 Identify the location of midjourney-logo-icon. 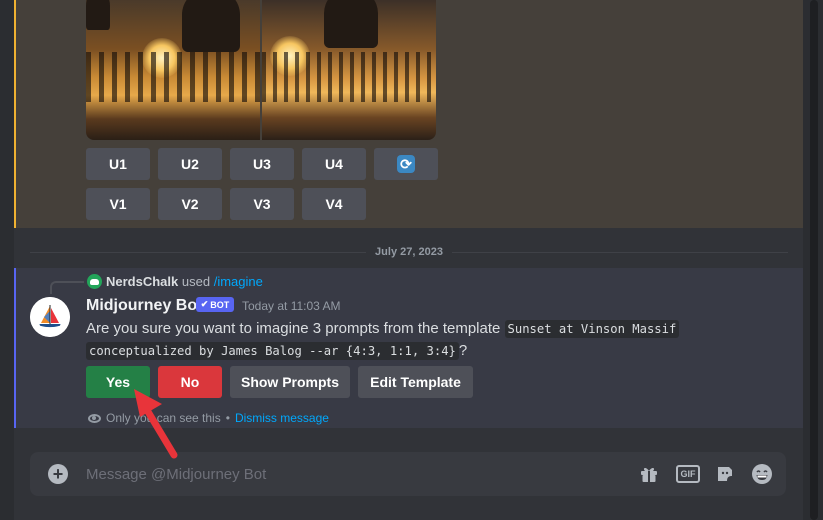
(50, 317).